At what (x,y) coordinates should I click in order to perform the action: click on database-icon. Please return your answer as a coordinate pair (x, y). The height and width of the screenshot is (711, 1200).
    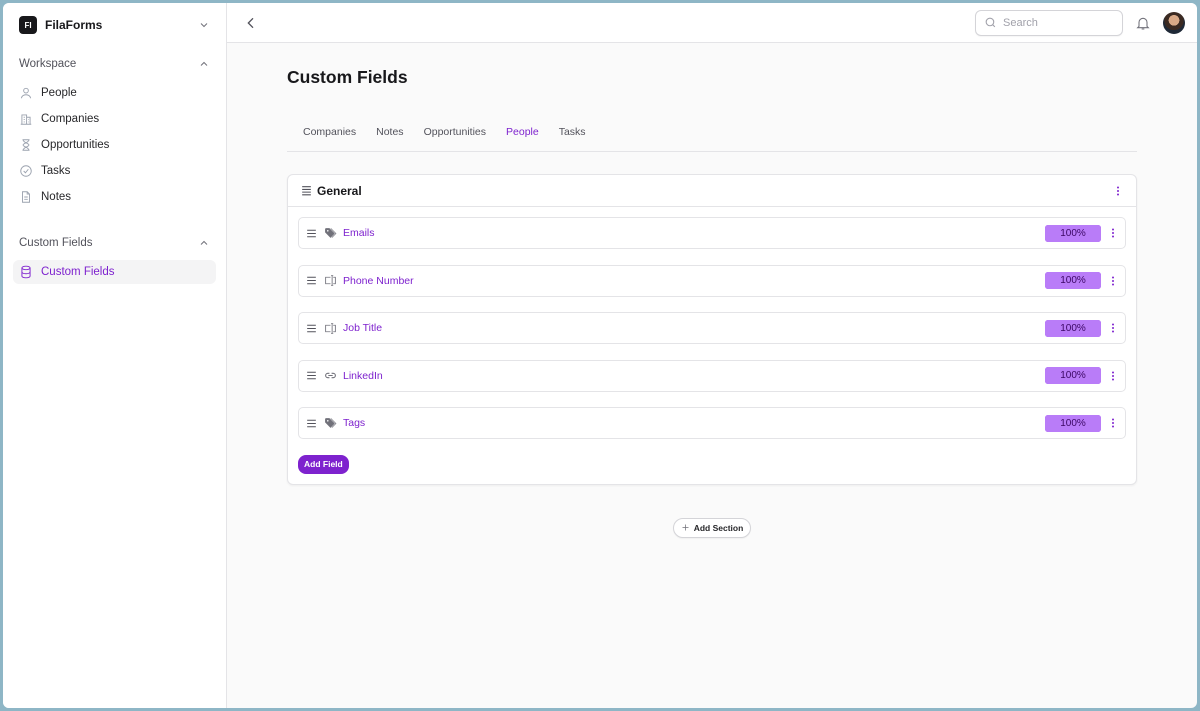
    Looking at the image, I should click on (26, 272).